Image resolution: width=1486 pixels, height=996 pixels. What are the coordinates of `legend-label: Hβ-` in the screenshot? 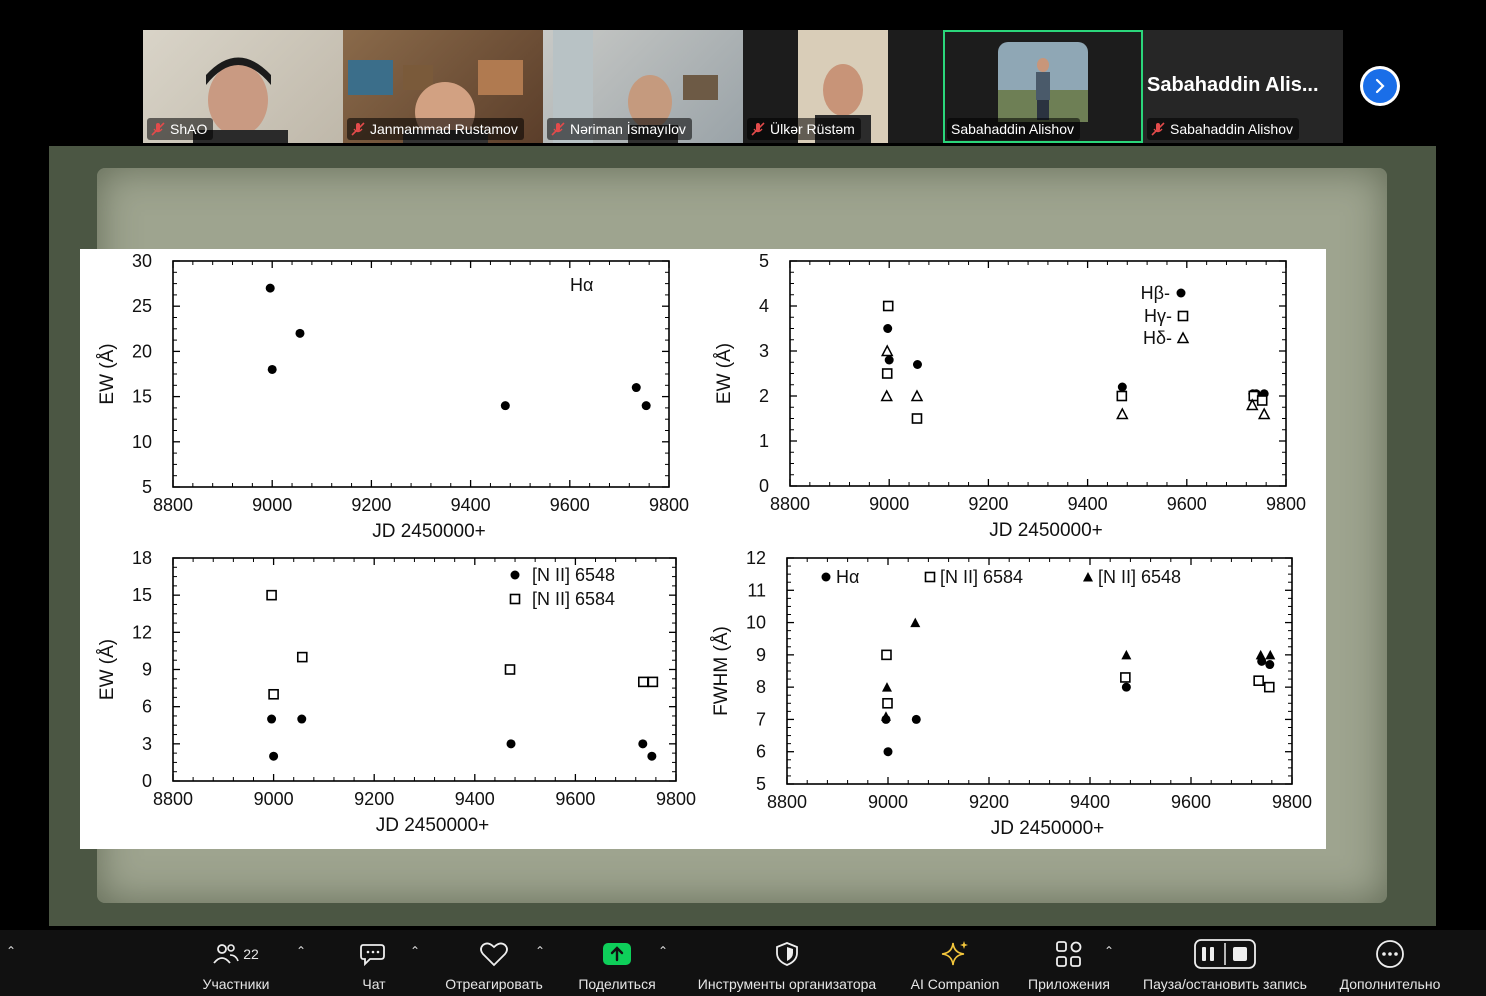 It's located at (1155, 293).